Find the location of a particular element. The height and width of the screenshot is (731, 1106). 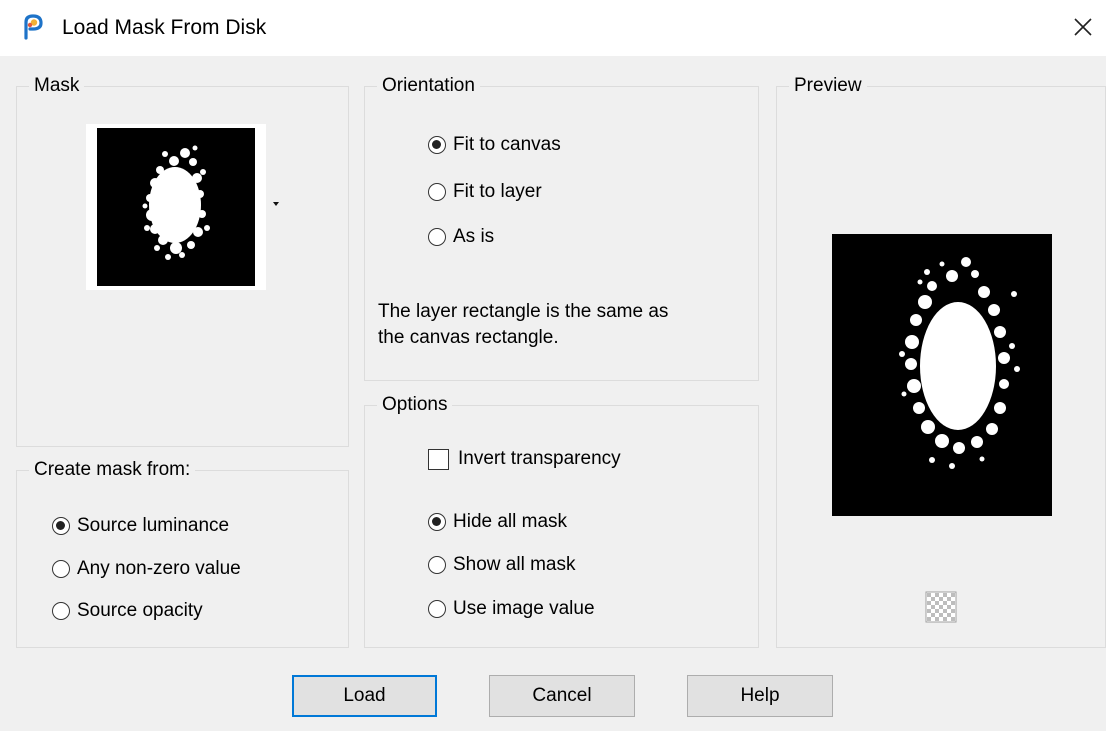

radio-label: Use image value is located at coordinates (524, 608).